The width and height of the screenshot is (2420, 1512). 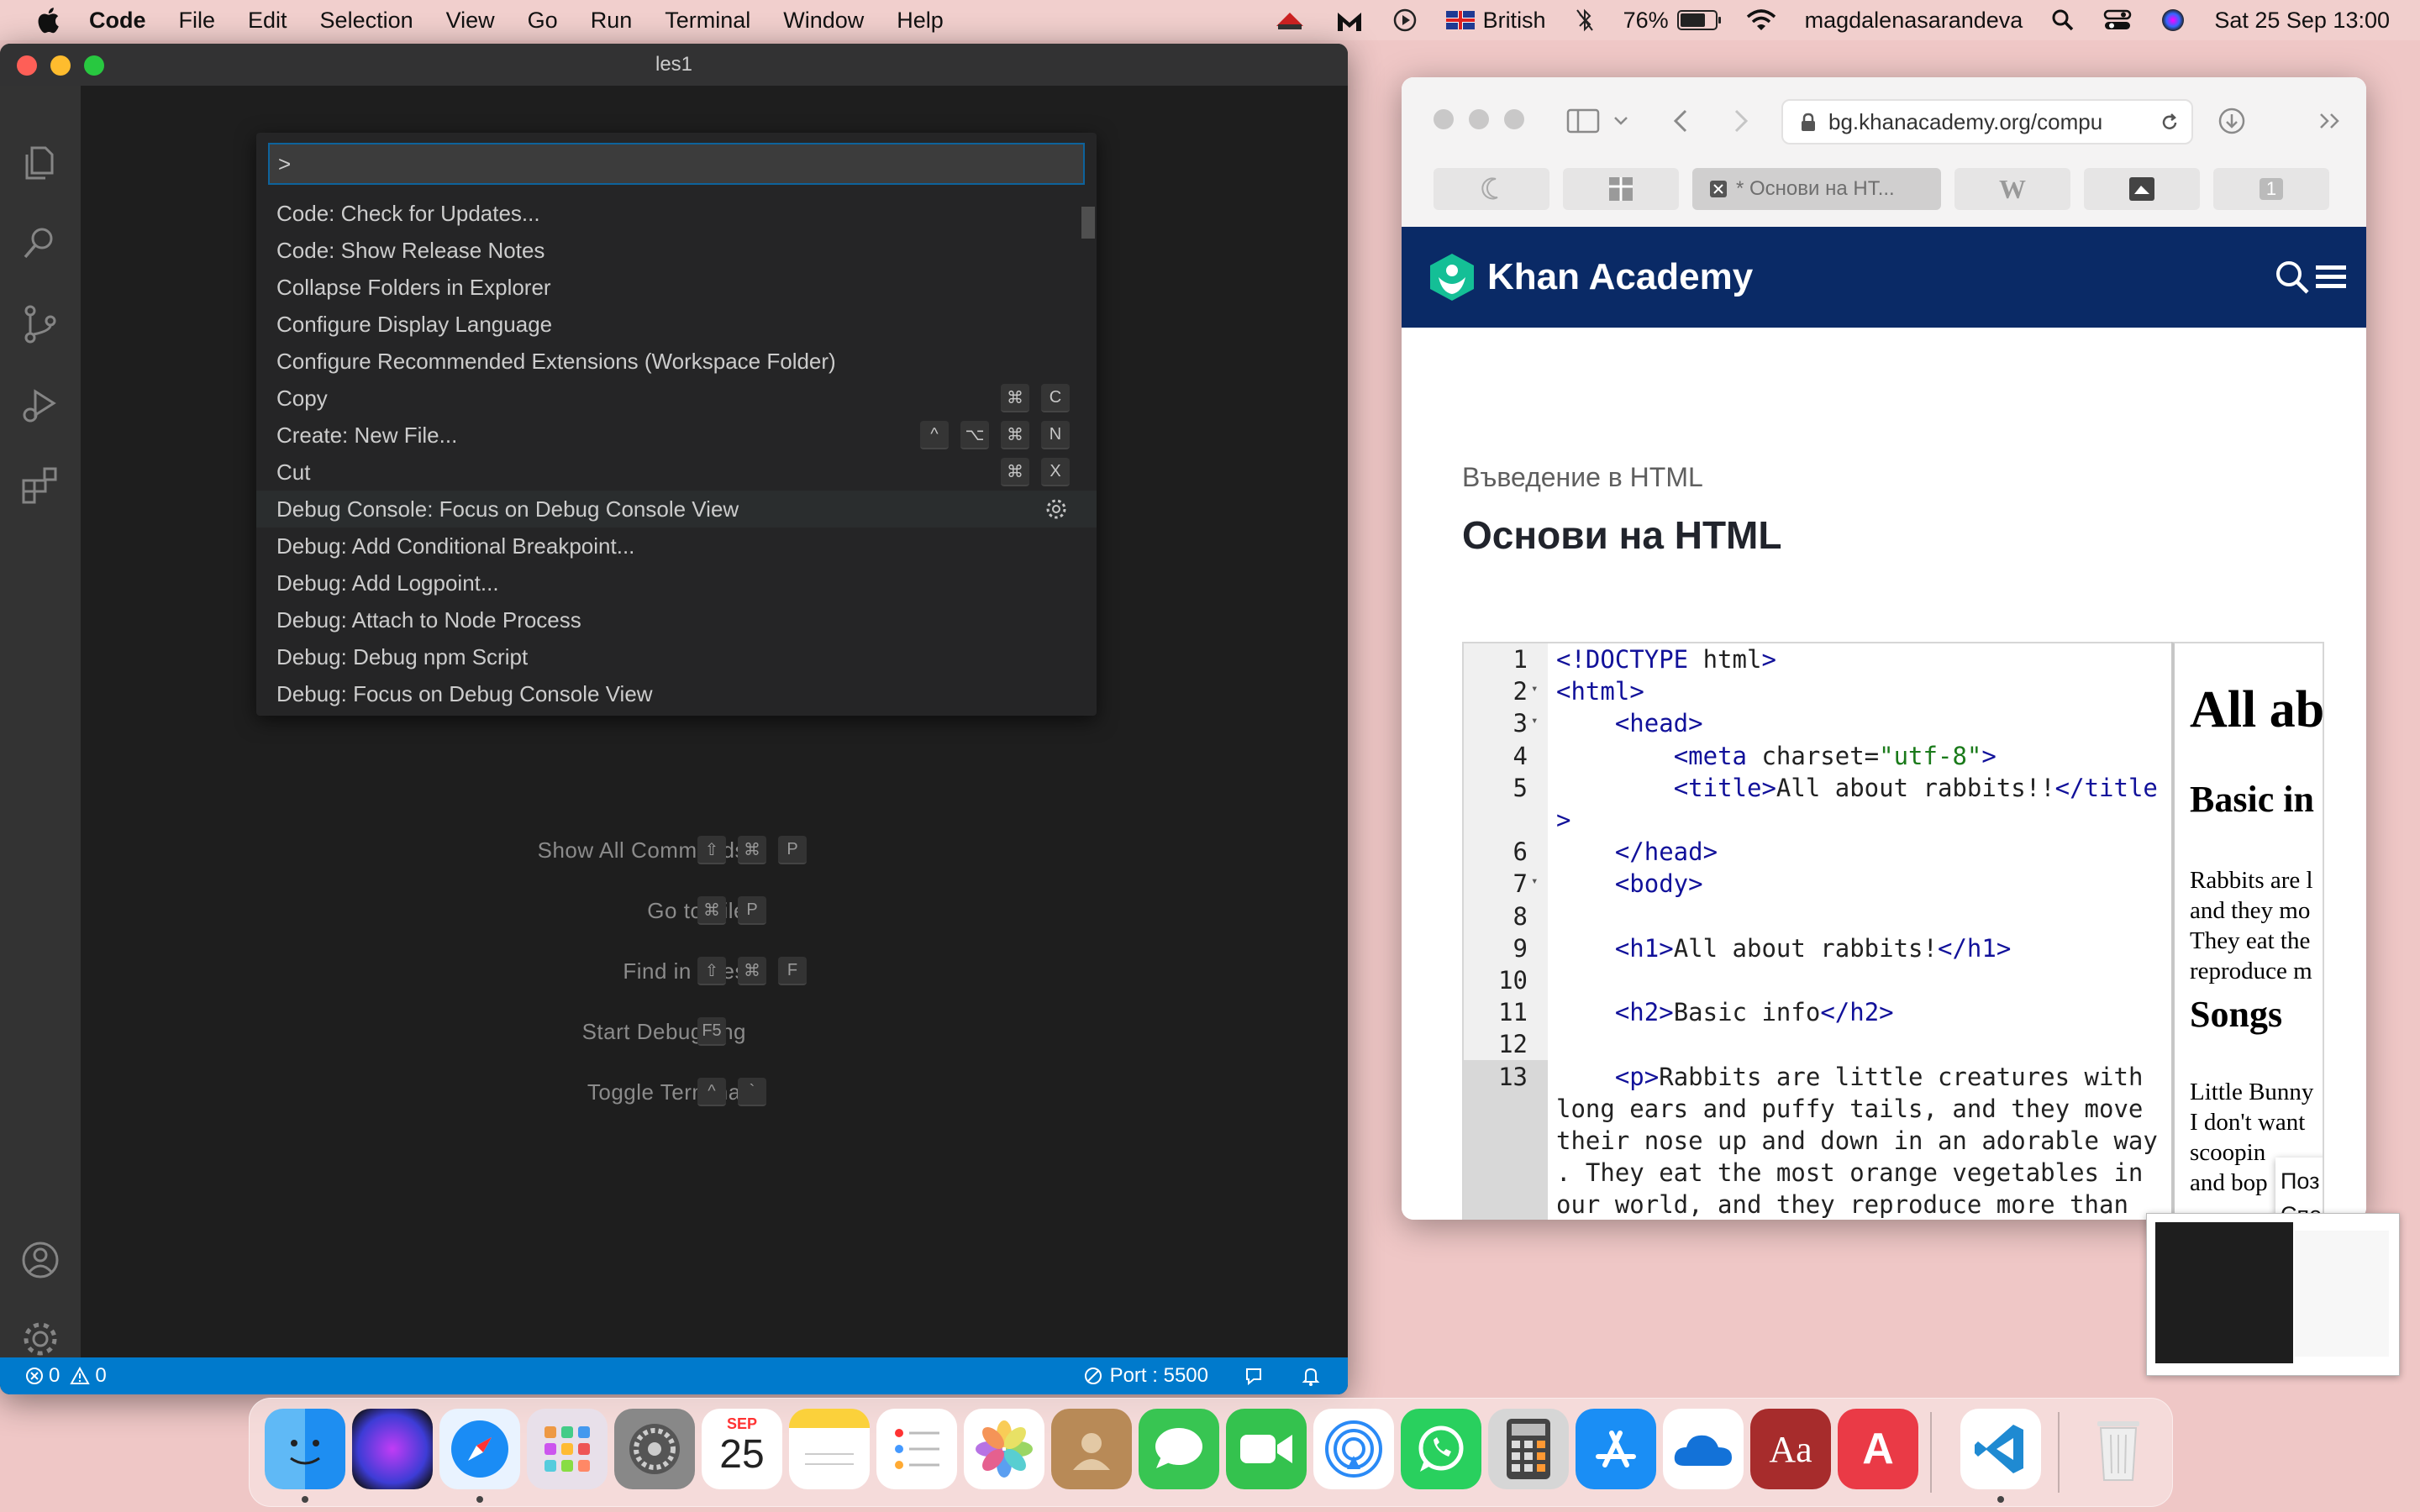 What do you see at coordinates (1585, 20) in the screenshot?
I see `bluetooth-off-icon` at bounding box center [1585, 20].